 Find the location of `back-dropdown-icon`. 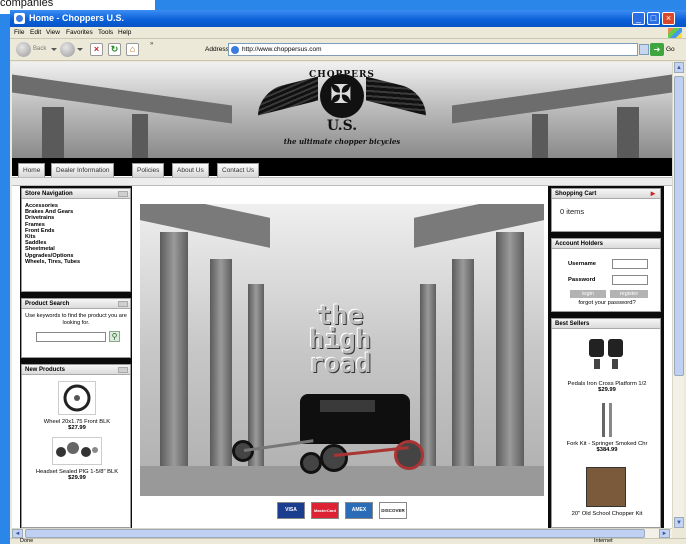

back-dropdown-icon is located at coordinates (54, 49).